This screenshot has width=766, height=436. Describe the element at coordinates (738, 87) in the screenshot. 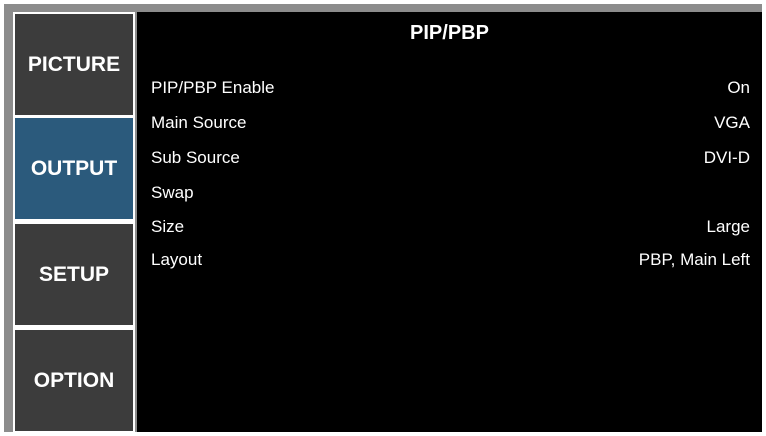

I see `setting-value: On` at that location.